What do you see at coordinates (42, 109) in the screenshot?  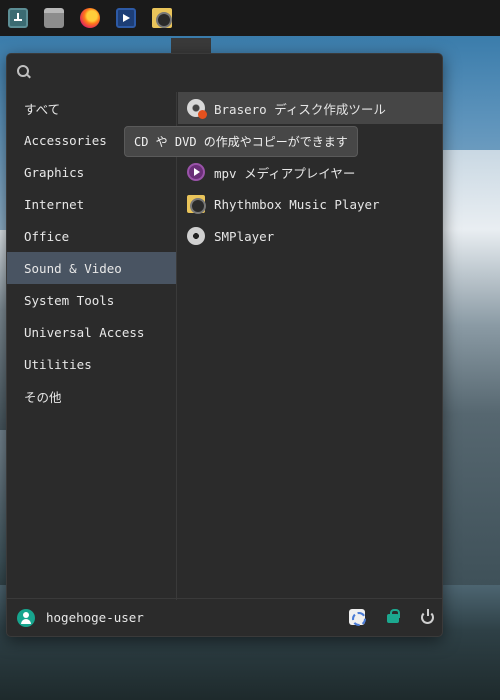 I see `category-label: すべて` at bounding box center [42, 109].